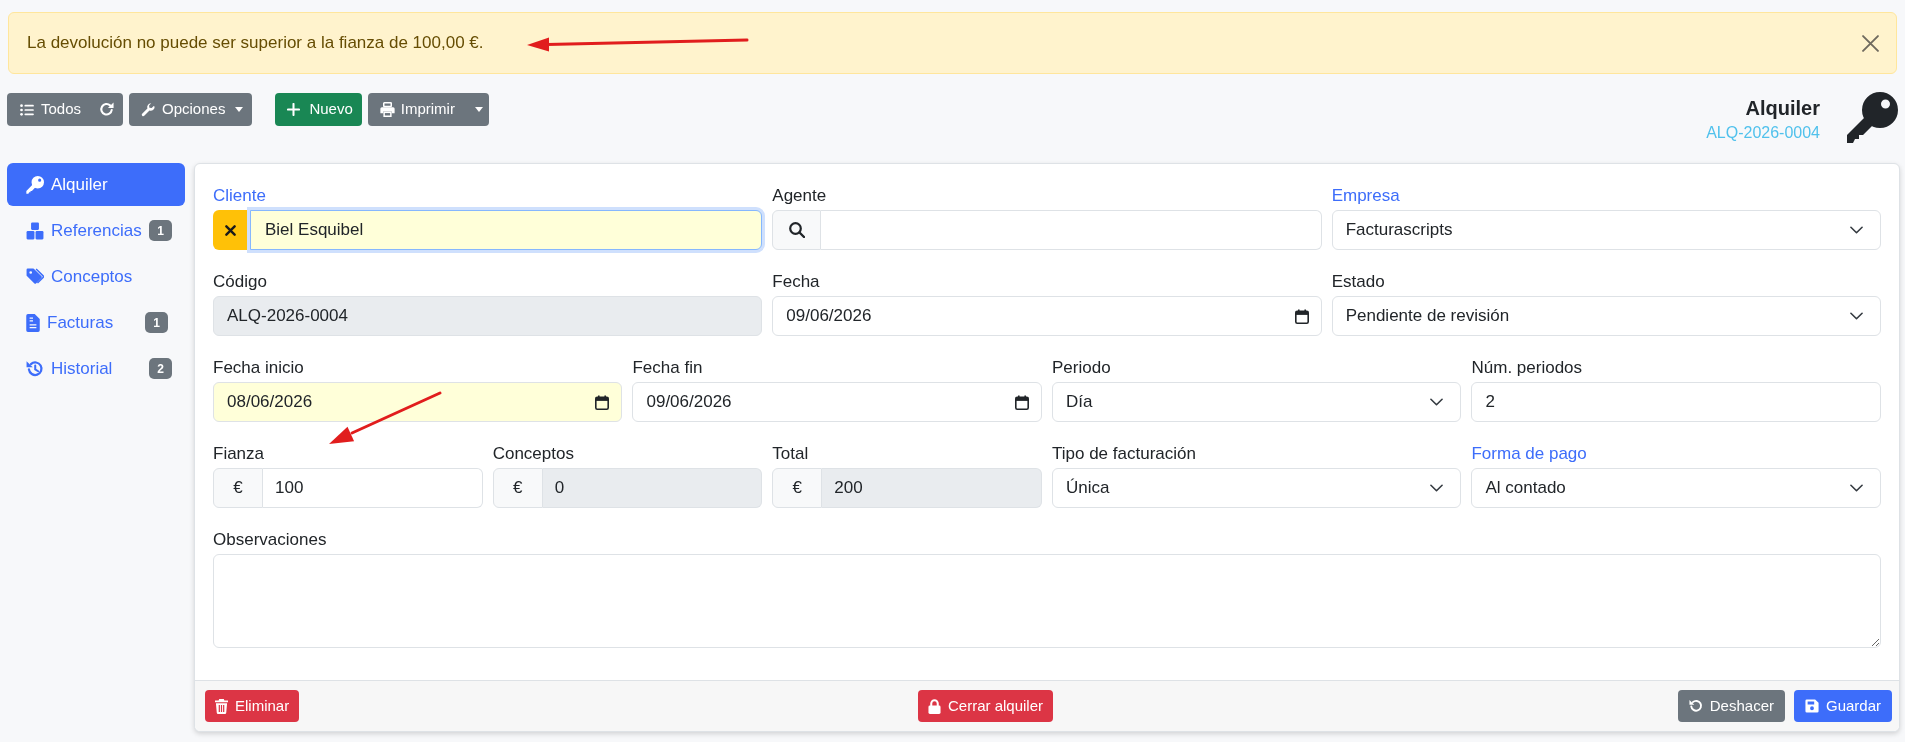 This screenshot has height=742, width=1905. I want to click on select-field: Día, so click(1257, 402).